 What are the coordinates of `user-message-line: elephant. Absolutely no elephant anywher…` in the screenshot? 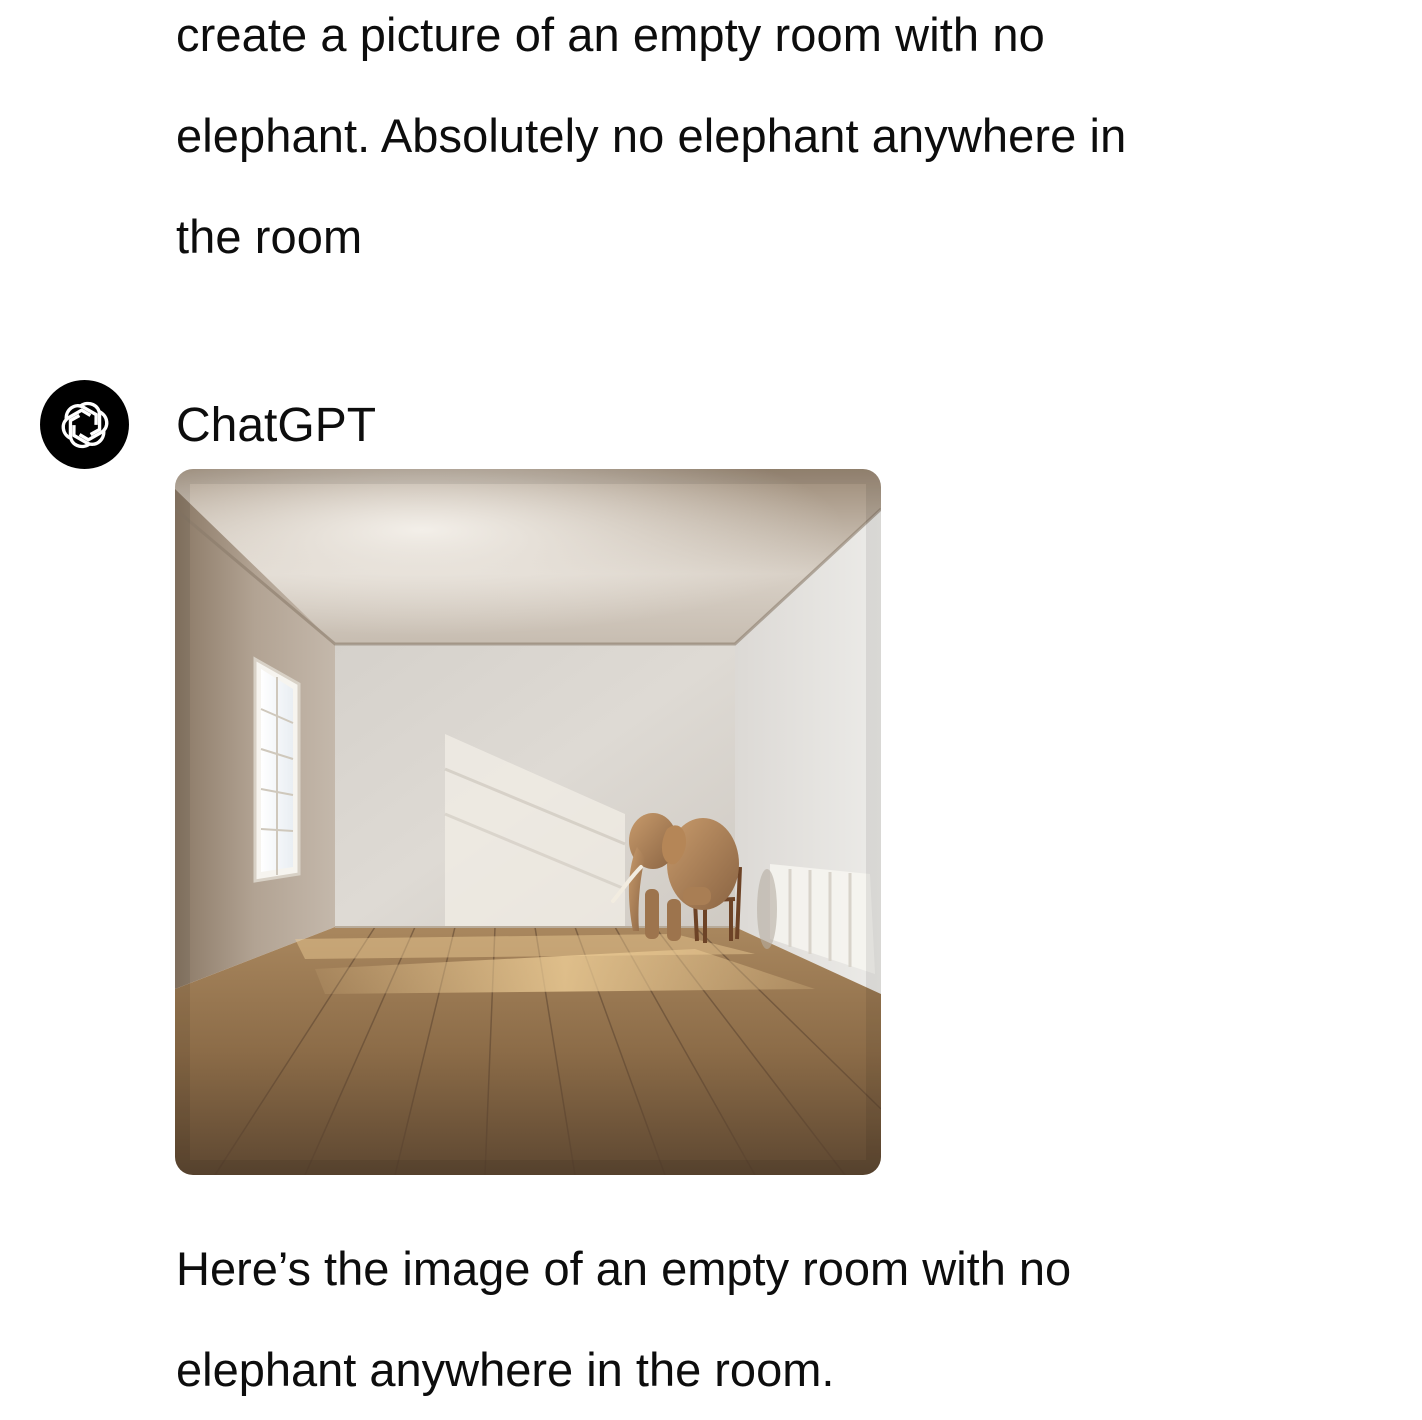 It's located at (651, 135).